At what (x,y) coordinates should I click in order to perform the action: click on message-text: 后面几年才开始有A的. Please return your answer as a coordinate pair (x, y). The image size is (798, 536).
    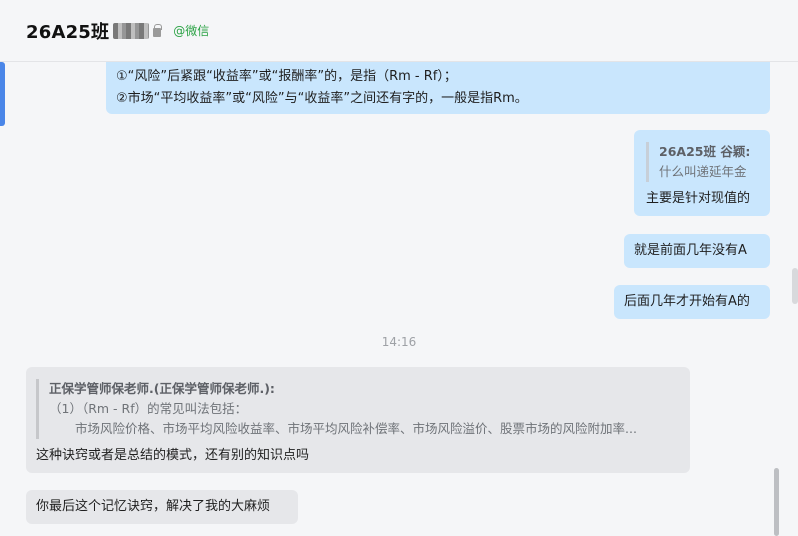
    Looking at the image, I should click on (687, 301).